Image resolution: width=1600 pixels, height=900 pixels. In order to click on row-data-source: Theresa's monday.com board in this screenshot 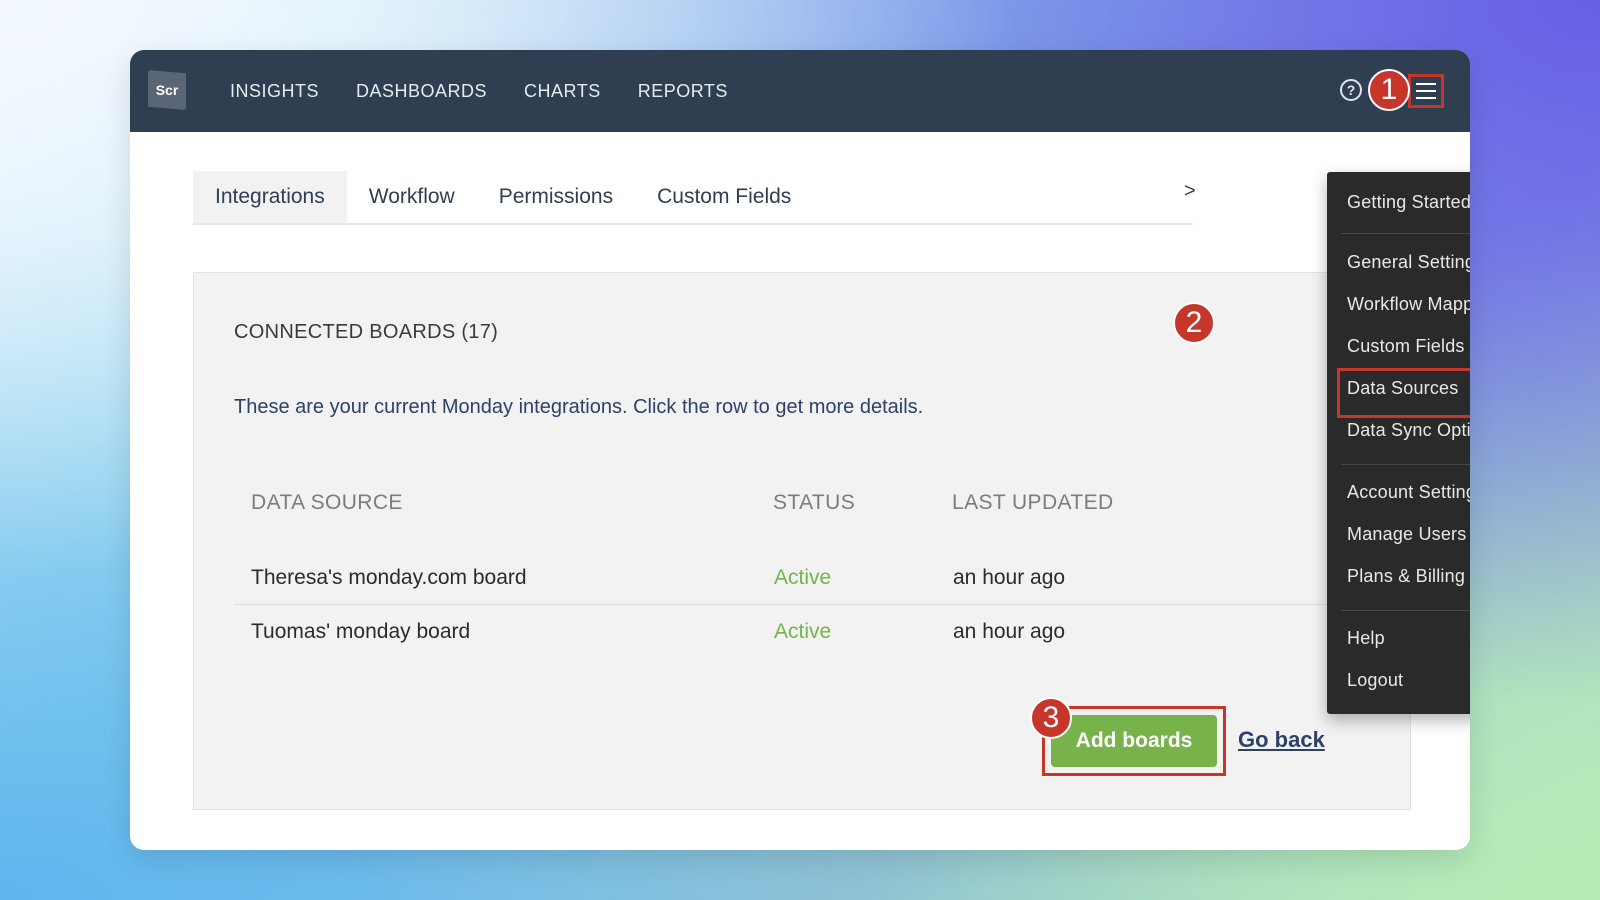, I will do `click(389, 577)`.